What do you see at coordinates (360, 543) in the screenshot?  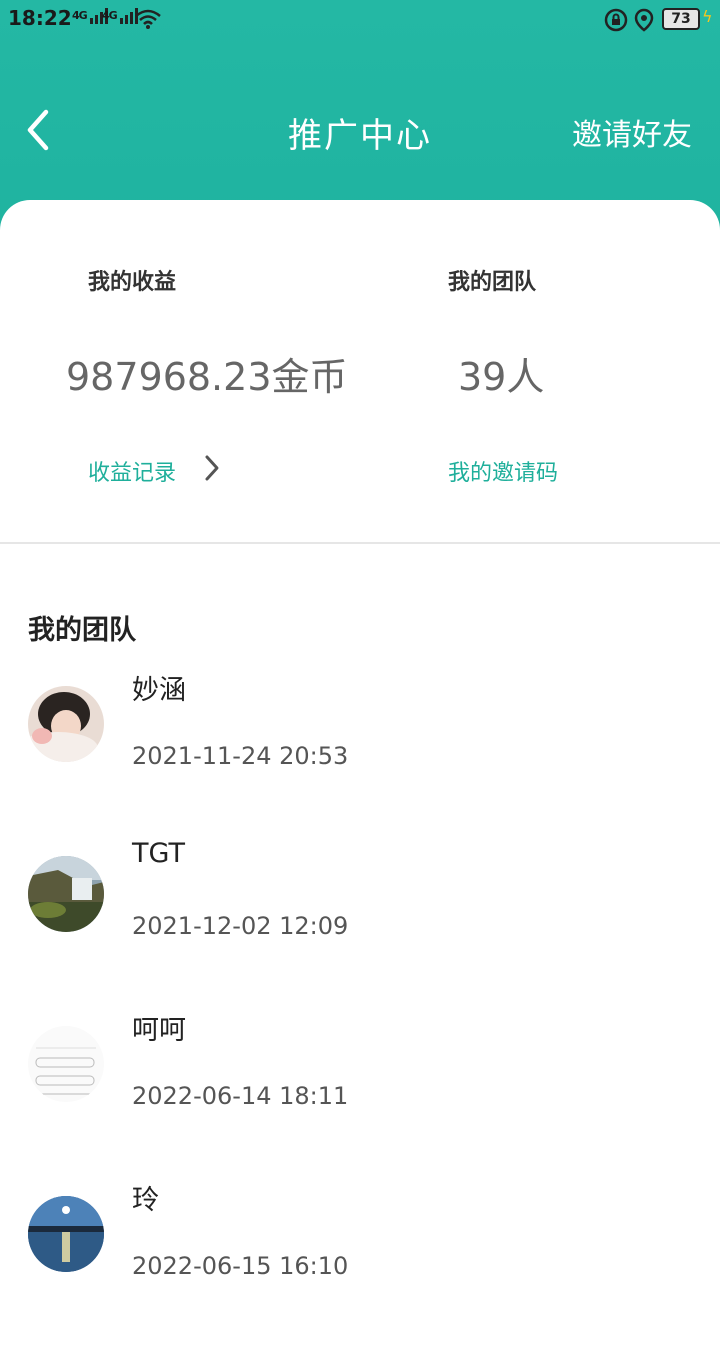 I see `divider` at bounding box center [360, 543].